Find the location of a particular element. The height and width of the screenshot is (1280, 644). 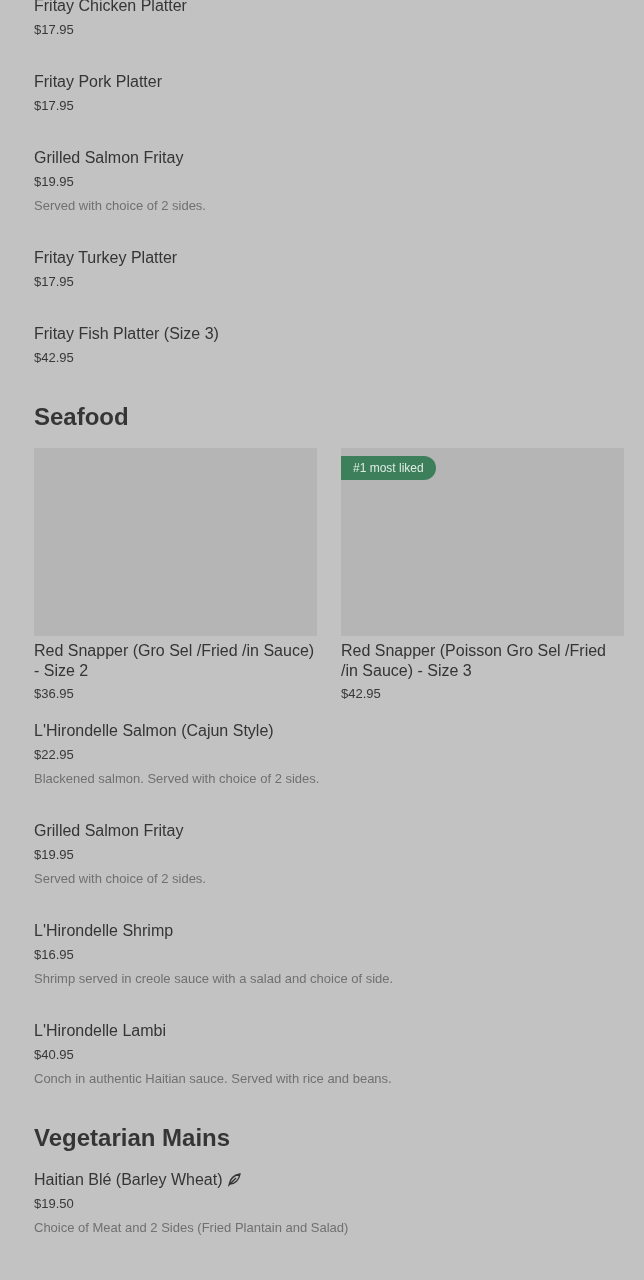

item-description: Choice of Meat and 2 Sides (Fried Plantain and Salad) is located at coordinates (192, 1227).